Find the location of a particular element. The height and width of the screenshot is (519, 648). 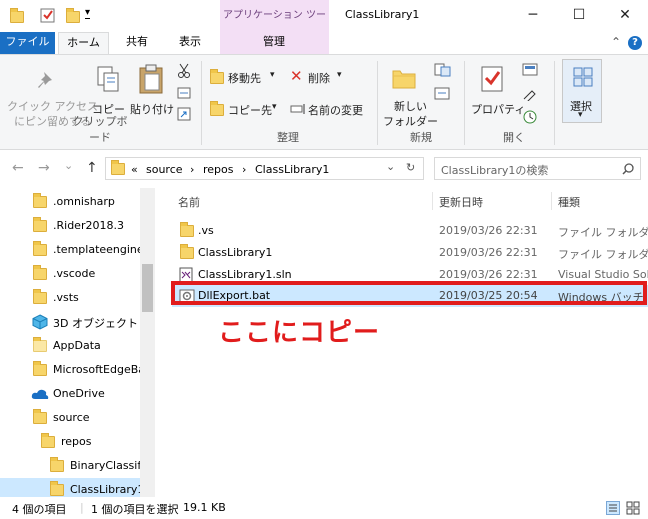

edit-icon is located at coordinates (531, 94).